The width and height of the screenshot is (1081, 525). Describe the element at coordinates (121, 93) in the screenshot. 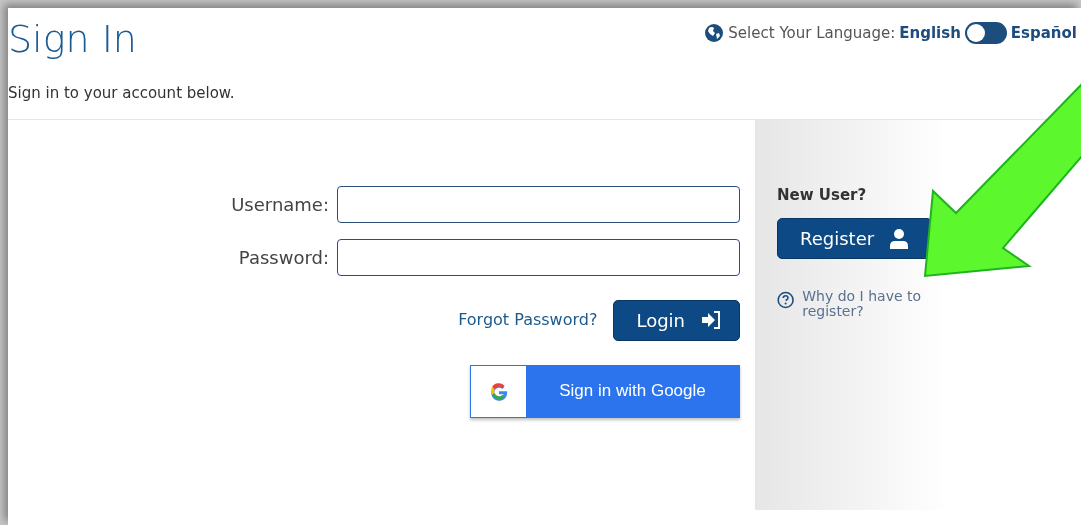

I see `page-subtitle: Sign in to your account below.` at that location.